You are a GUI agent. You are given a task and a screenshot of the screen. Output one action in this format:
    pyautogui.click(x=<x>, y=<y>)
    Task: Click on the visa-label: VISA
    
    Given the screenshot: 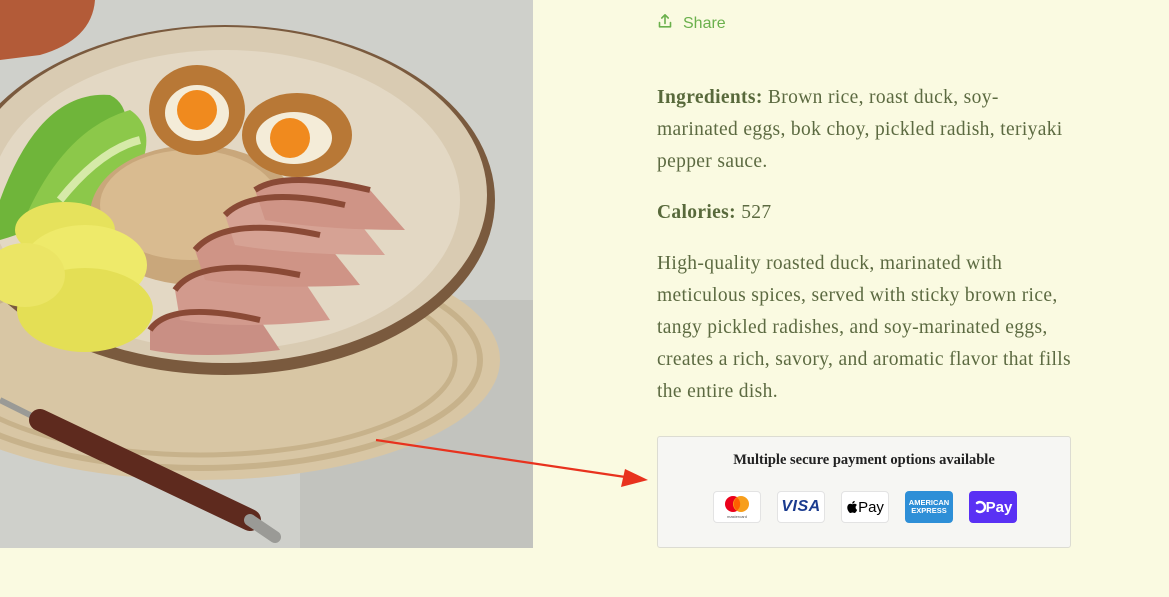 What is the action you would take?
    pyautogui.click(x=801, y=506)
    